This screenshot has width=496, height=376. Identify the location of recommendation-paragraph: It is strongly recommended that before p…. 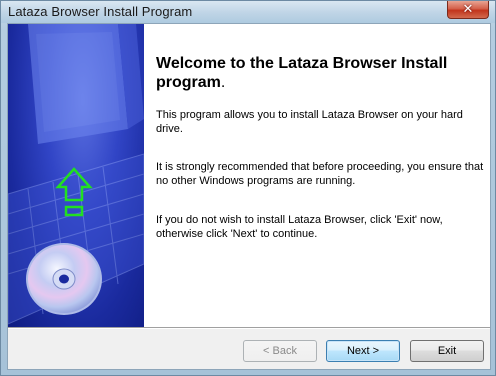
(320, 174).